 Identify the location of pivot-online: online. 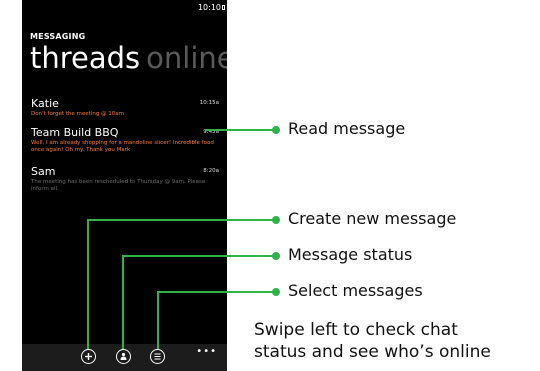
(186, 58).